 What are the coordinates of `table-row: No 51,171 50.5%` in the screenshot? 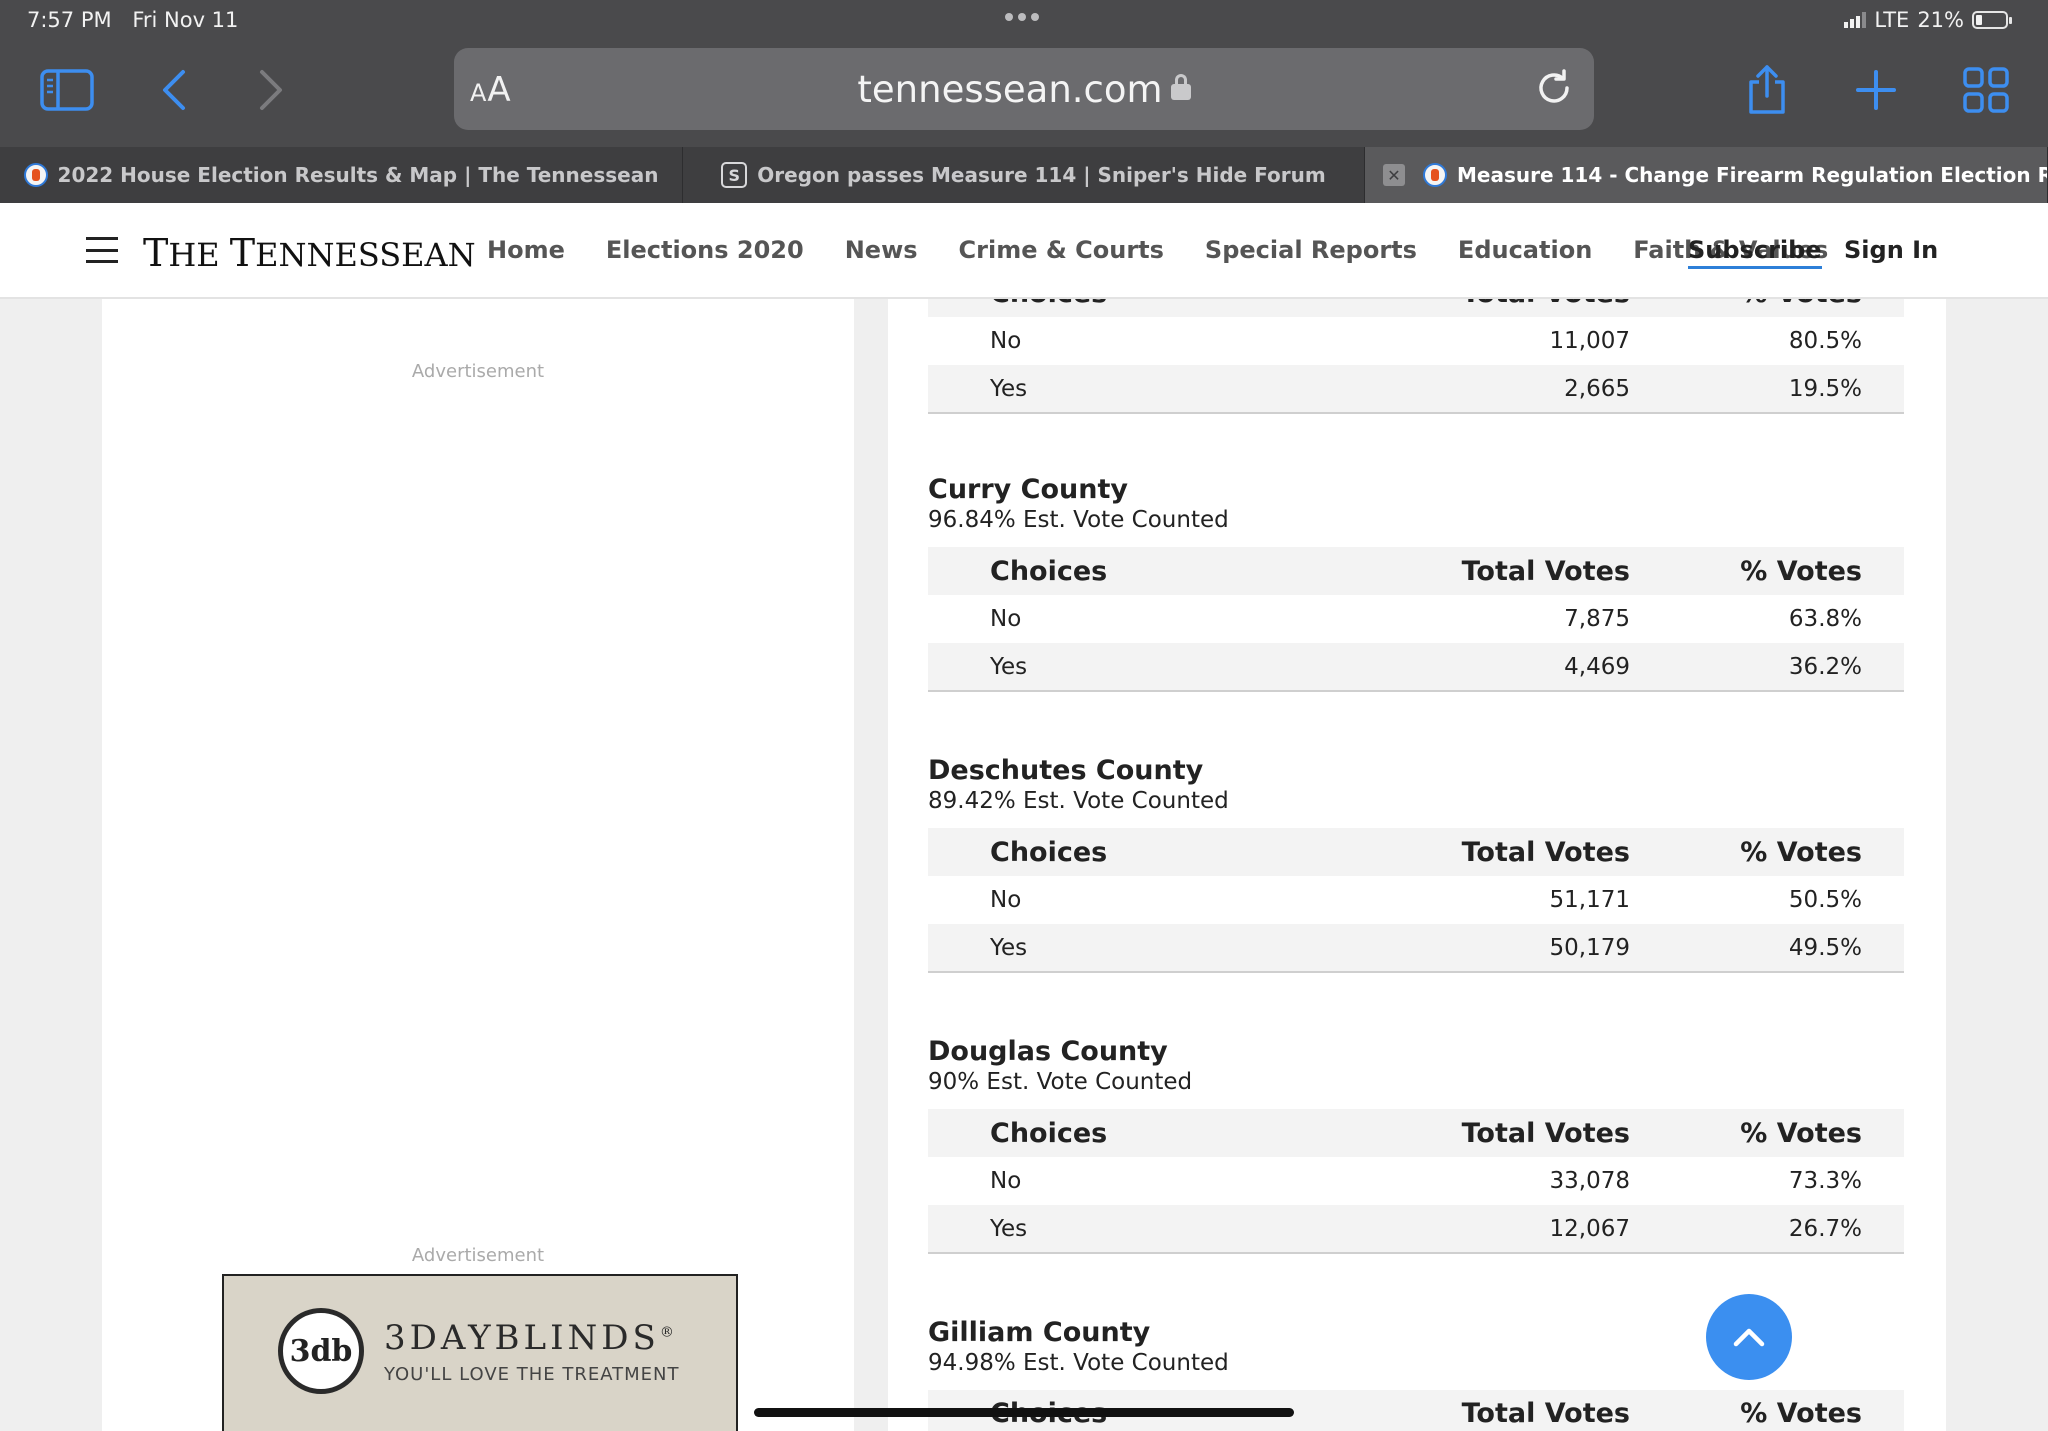 It's located at (1426, 900).